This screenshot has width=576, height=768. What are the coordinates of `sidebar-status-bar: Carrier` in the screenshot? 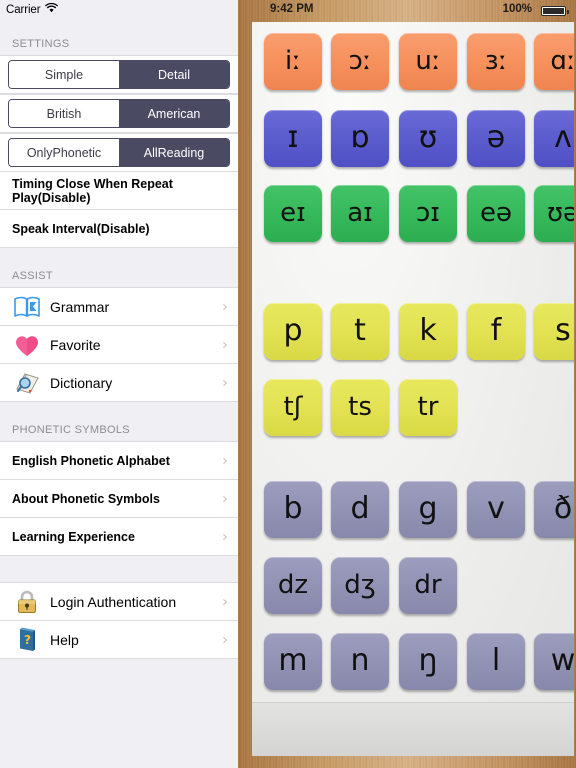 It's located at (119, 10).